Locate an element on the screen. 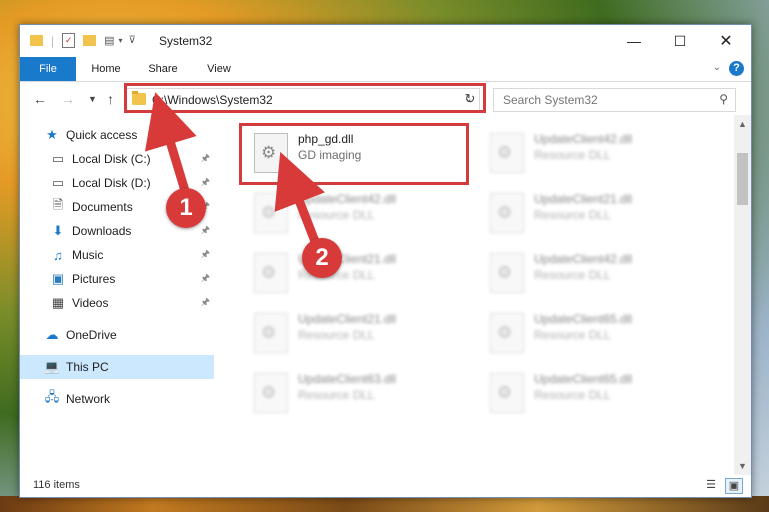 Image resolution: width=769 pixels, height=512 pixels. step-2-badge: 2 is located at coordinates (322, 258).